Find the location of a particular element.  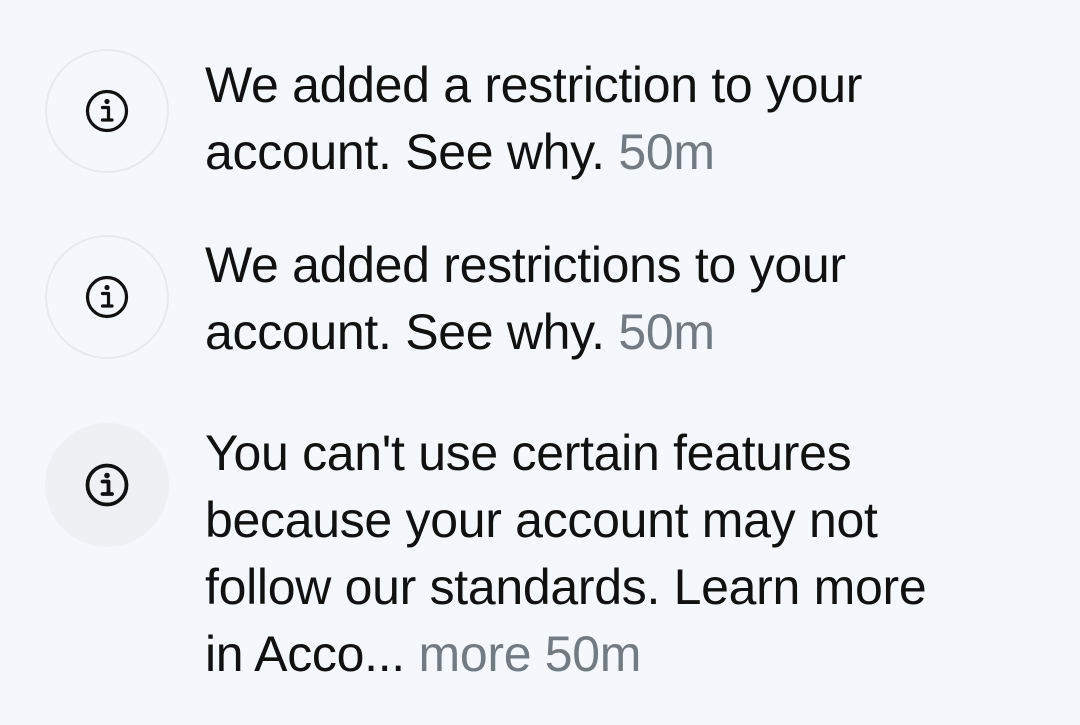

notification-message-line: because your account may not is located at coordinates (541, 520).